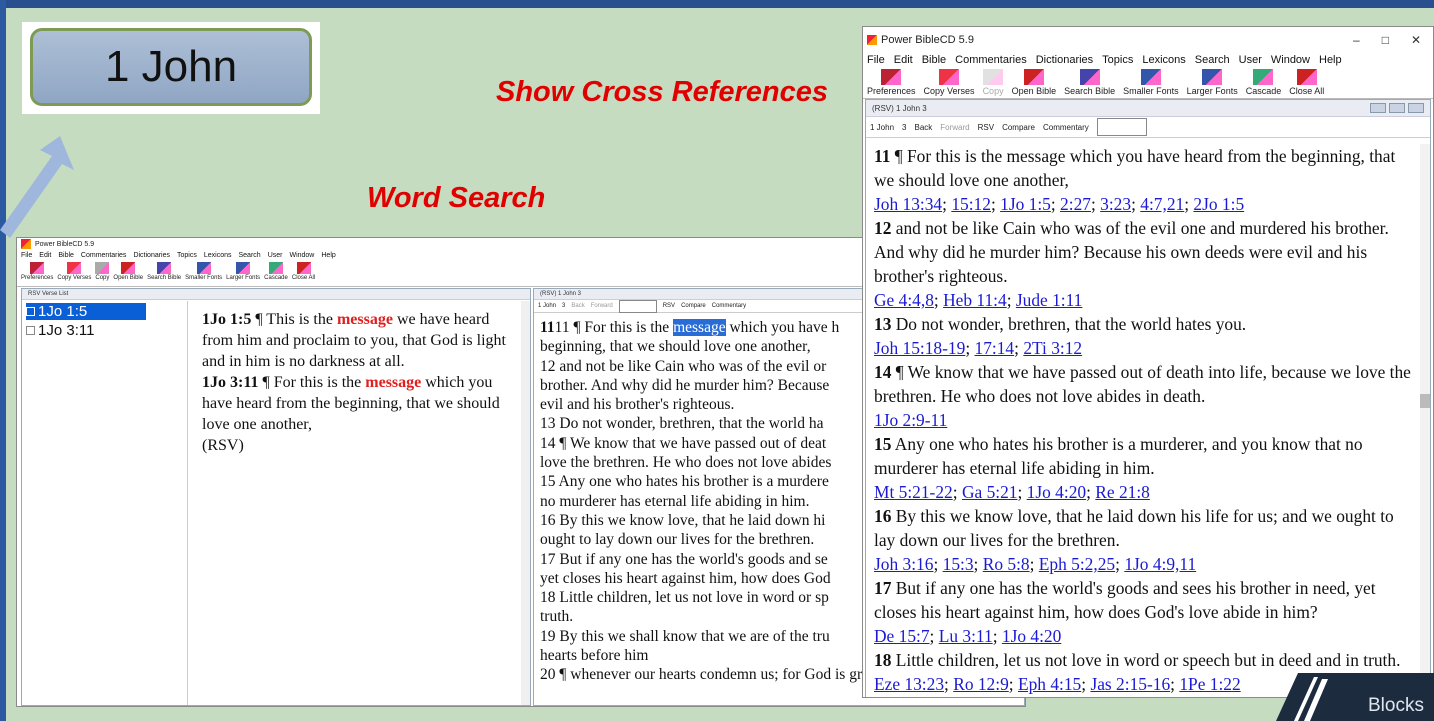 The width and height of the screenshot is (1434, 721). I want to click on verse-list-item: 1Jo 1:5, so click(86, 311).